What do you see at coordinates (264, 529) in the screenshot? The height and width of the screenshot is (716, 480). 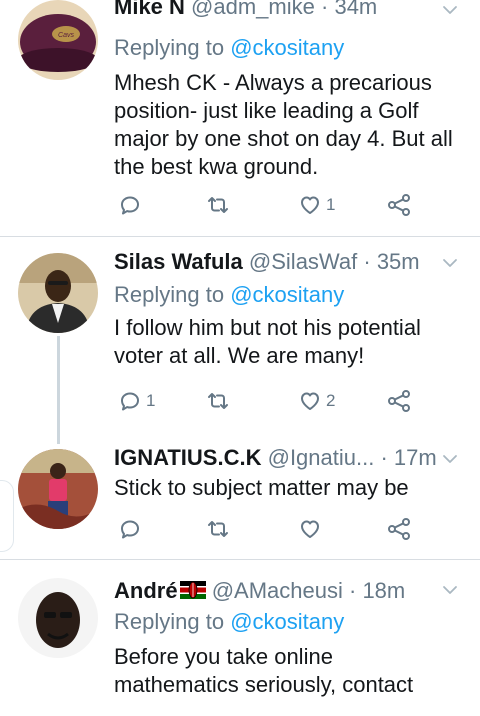 I see `tweet-actions` at bounding box center [264, 529].